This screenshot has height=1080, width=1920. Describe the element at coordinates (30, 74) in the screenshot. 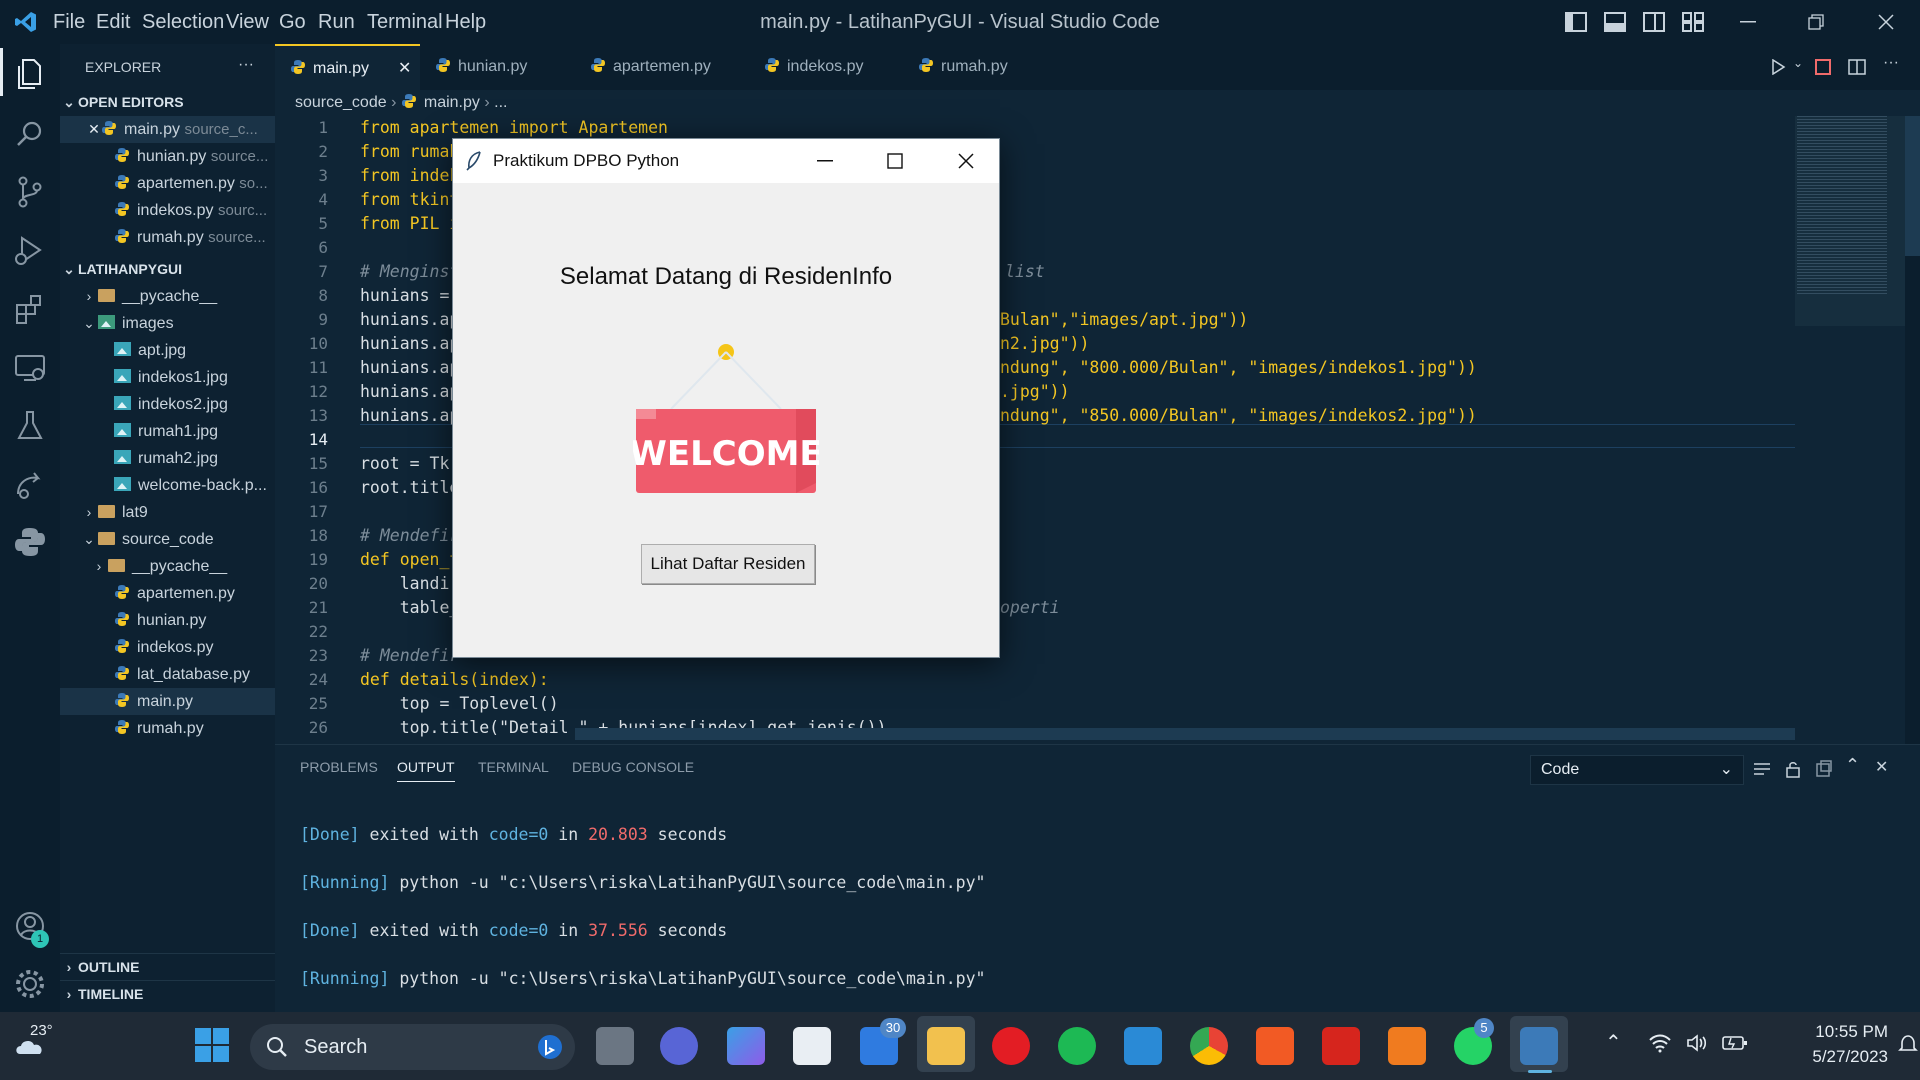

I see `explorer-icon` at that location.